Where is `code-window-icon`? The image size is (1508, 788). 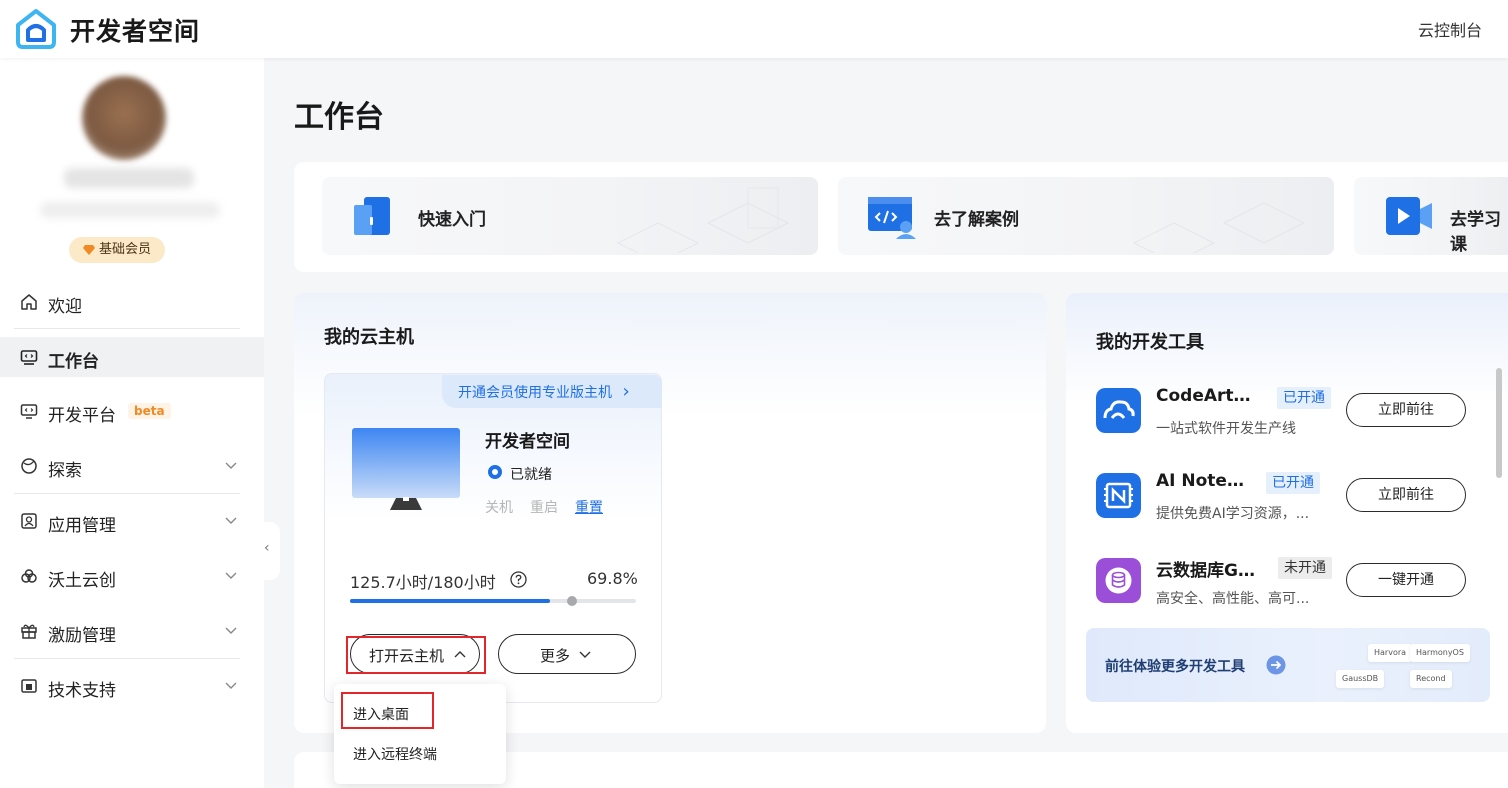 code-window-icon is located at coordinates (892, 218).